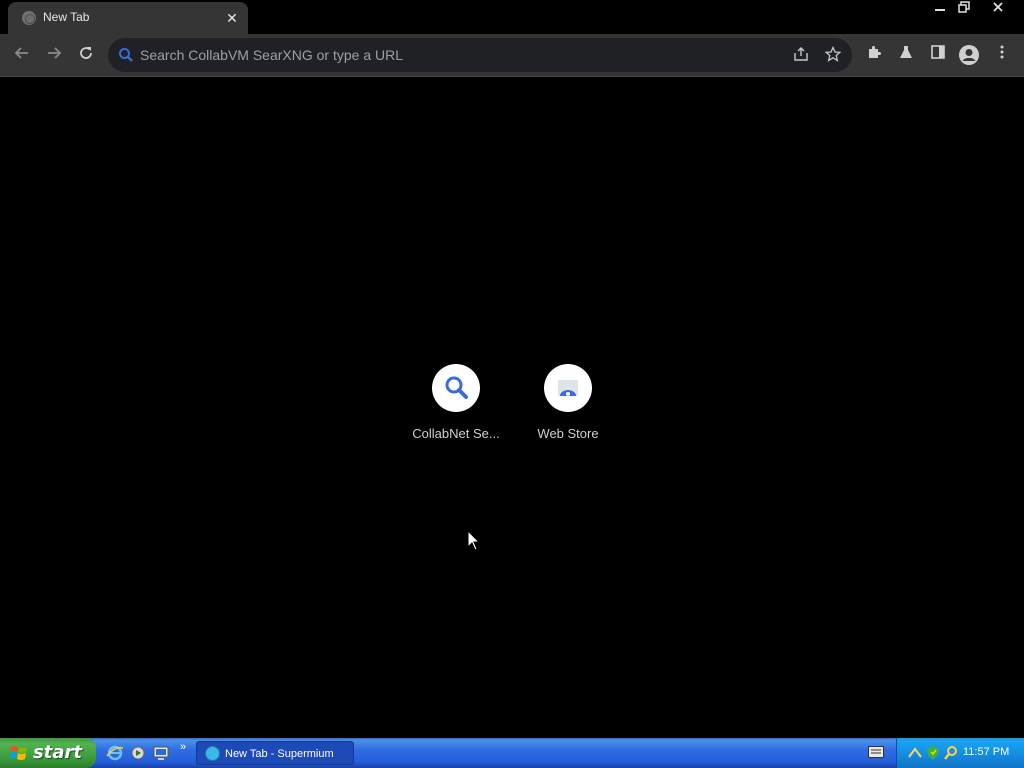  Describe the element at coordinates (512, 753) in the screenshot. I see `taskbar: start » New Tab - Supermium 11:57 PM` at that location.